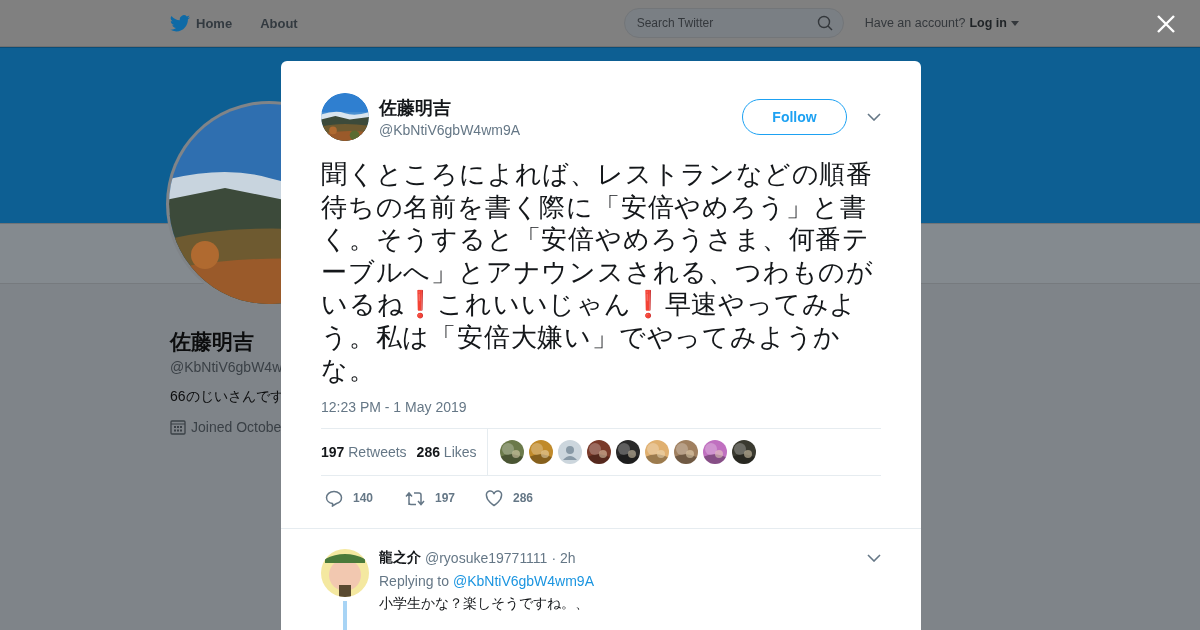 Image resolution: width=1200 pixels, height=630 pixels. What do you see at coordinates (415, 498) in the screenshot?
I see `retweet-icon` at bounding box center [415, 498].